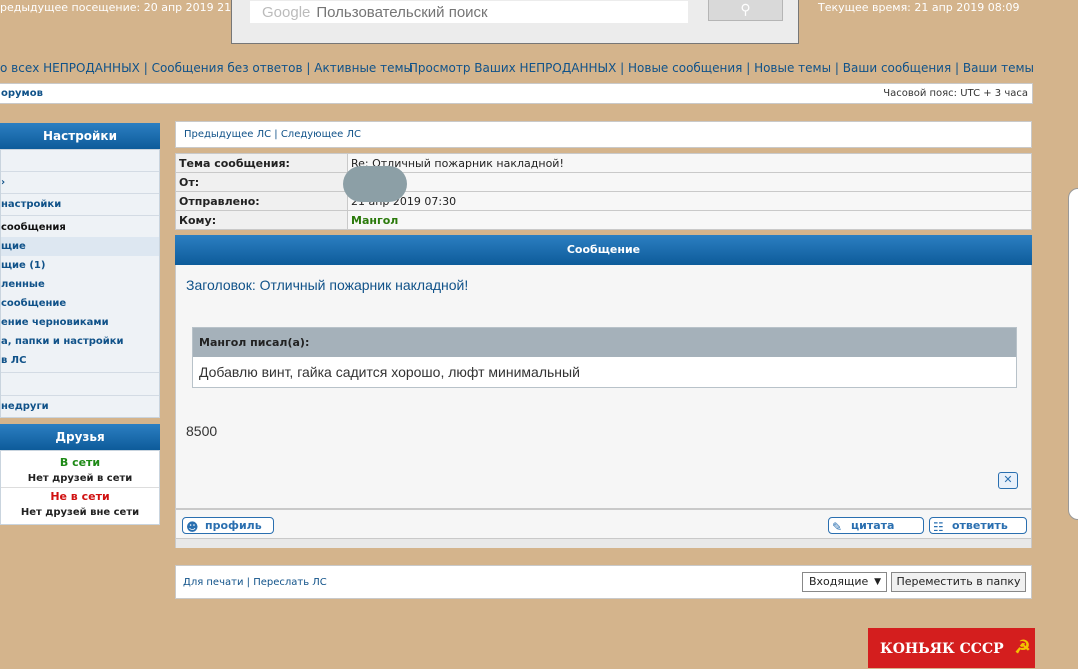 This screenshot has height=669, width=1078. What do you see at coordinates (80, 462) in the screenshot?
I see `friends-online-label: В сети` at bounding box center [80, 462].